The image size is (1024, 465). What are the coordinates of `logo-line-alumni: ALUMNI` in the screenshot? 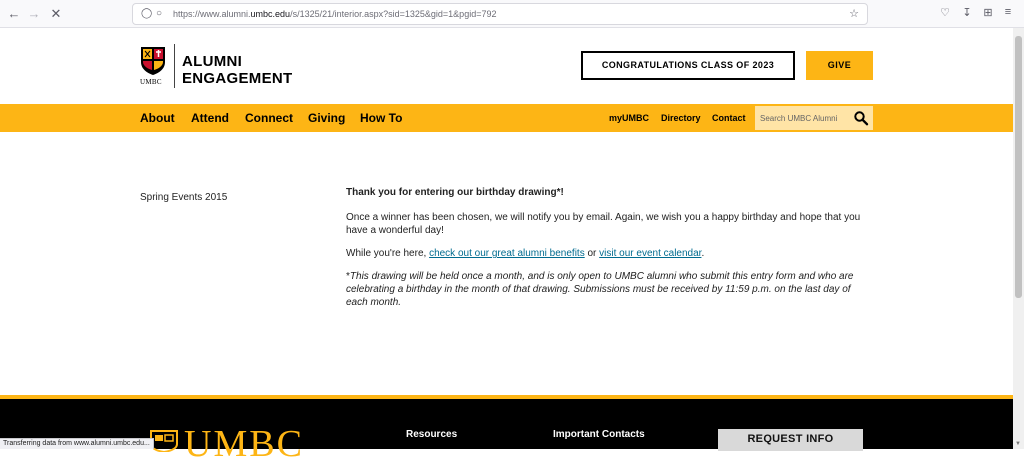 It's located at (212, 61).